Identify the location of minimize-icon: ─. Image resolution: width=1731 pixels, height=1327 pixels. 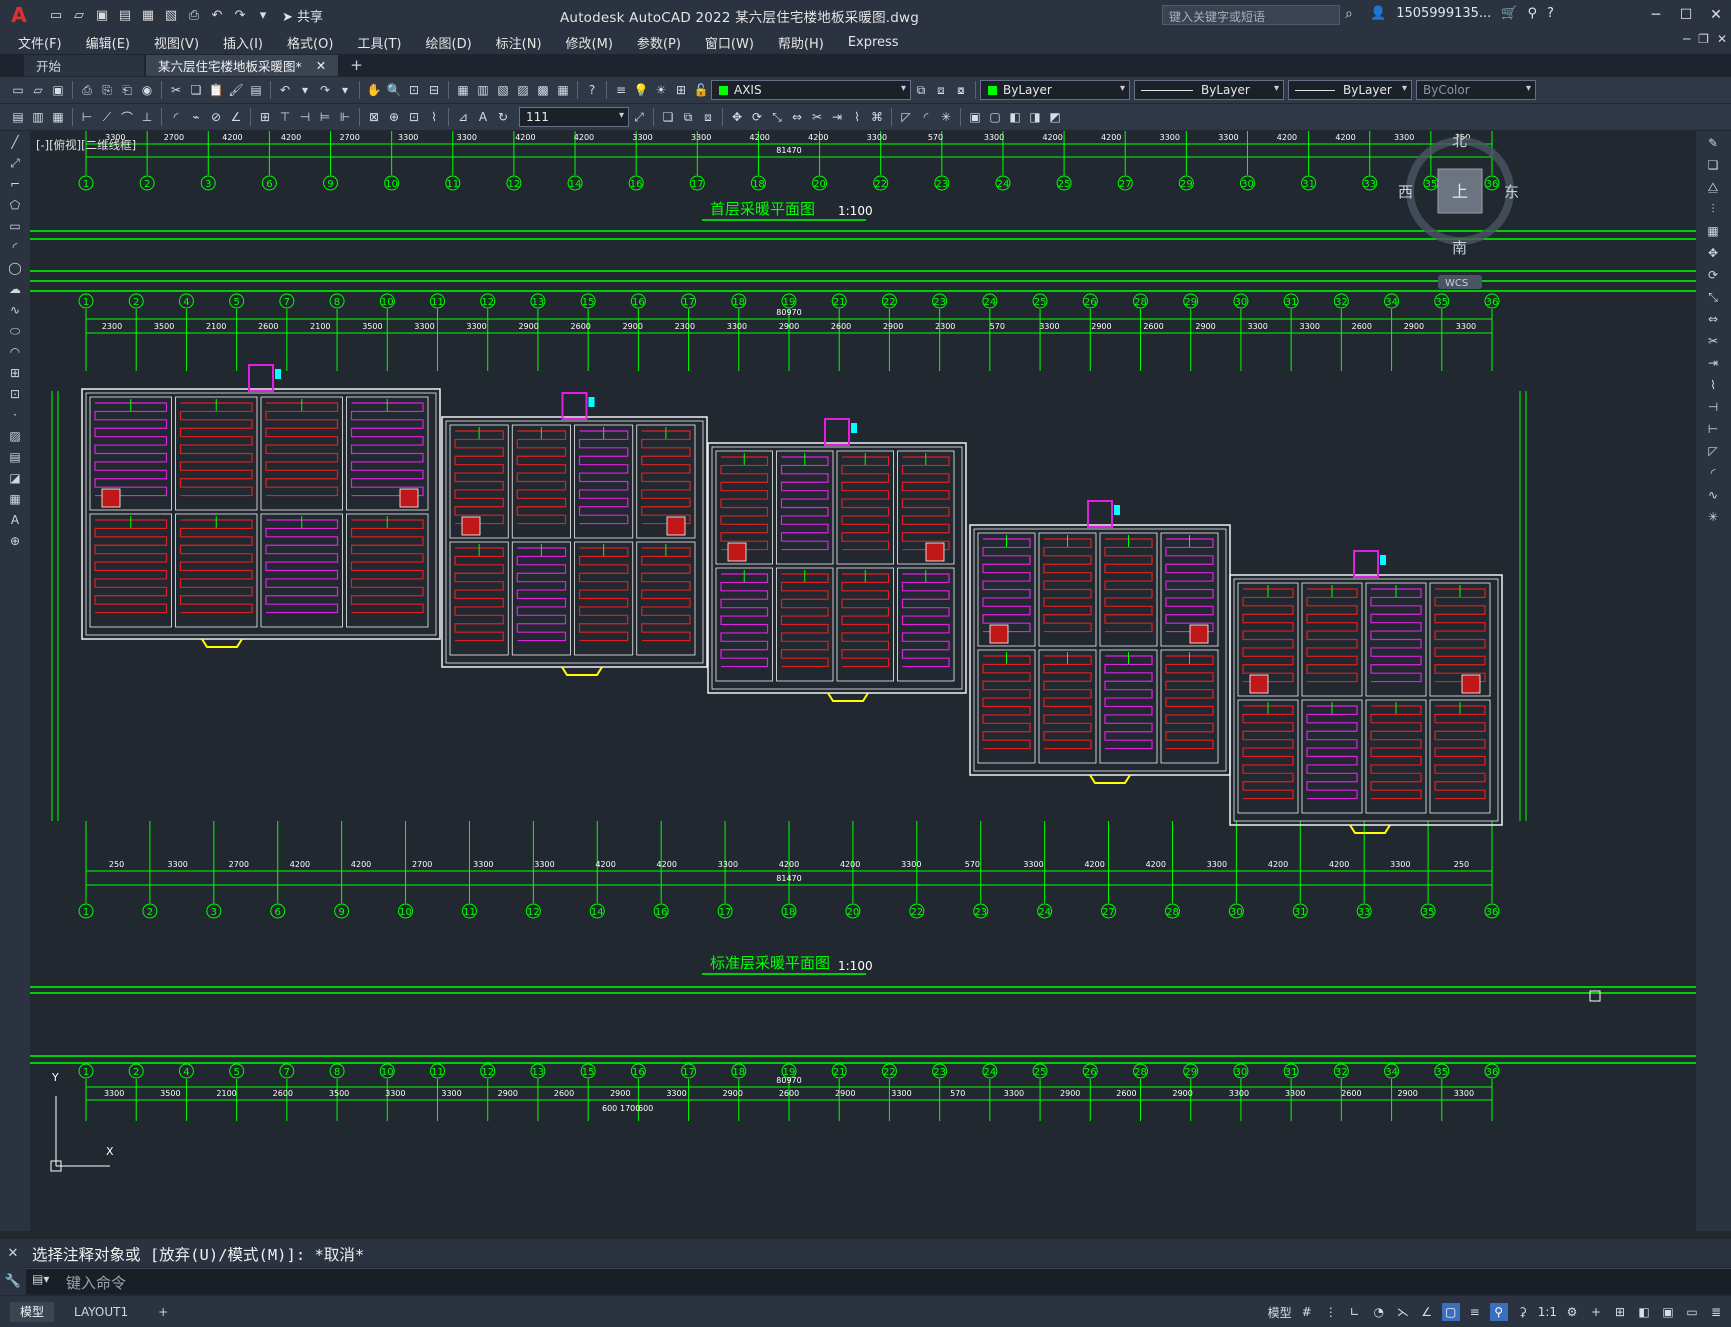
(1656, 15).